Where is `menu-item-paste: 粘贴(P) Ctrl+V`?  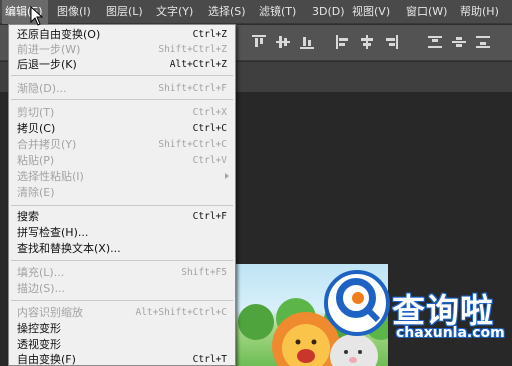
menu-item-paste: 粘贴(P) Ctrl+V is located at coordinates (122, 160).